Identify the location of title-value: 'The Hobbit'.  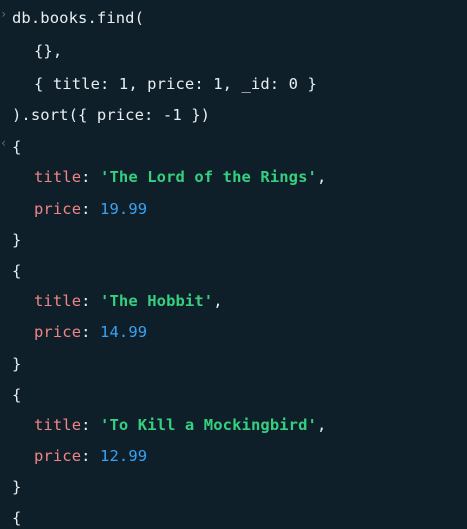
(157, 301).